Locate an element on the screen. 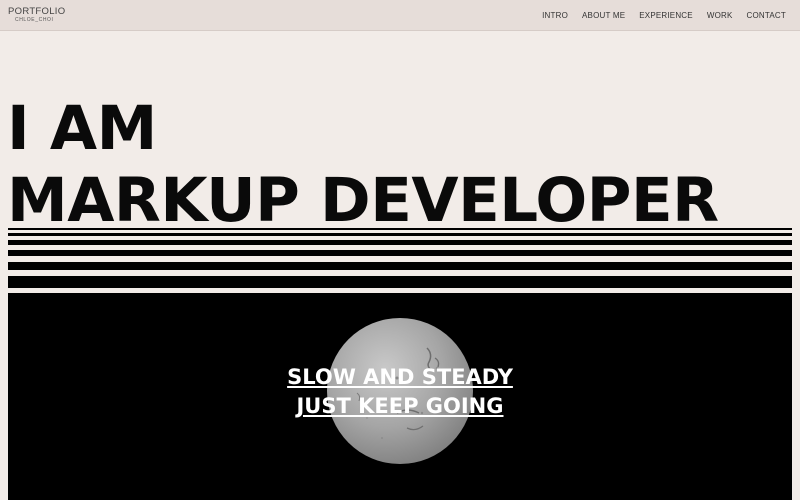 This screenshot has height=500, width=800. logo: PORTFOLIO CHLOE_CHOI is located at coordinates (36, 15).